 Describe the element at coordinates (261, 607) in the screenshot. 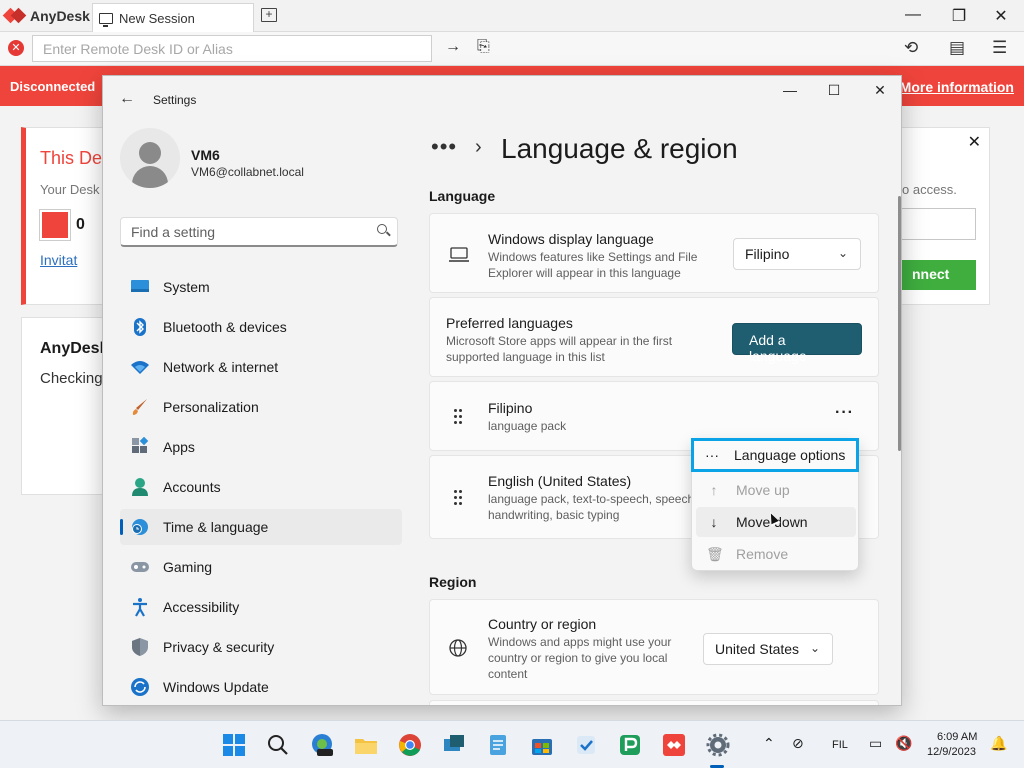

I see `sidebar-item-accessibility: Accessibility` at that location.